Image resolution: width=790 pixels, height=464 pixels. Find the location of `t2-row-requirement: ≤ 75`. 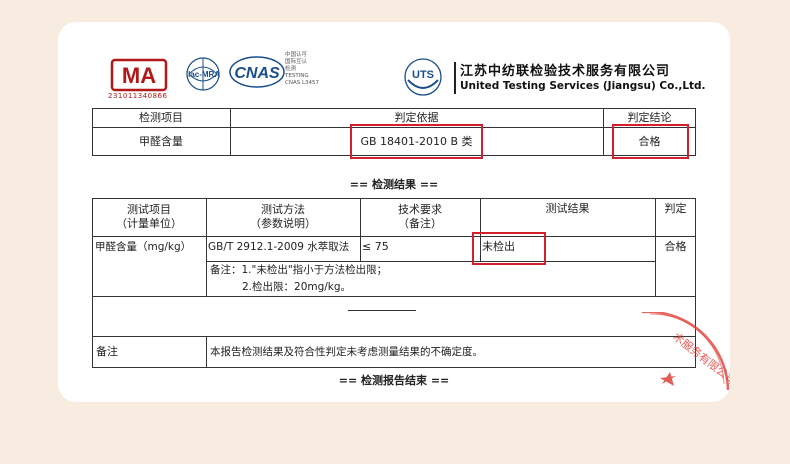

t2-row-requirement: ≤ 75 is located at coordinates (375, 246).